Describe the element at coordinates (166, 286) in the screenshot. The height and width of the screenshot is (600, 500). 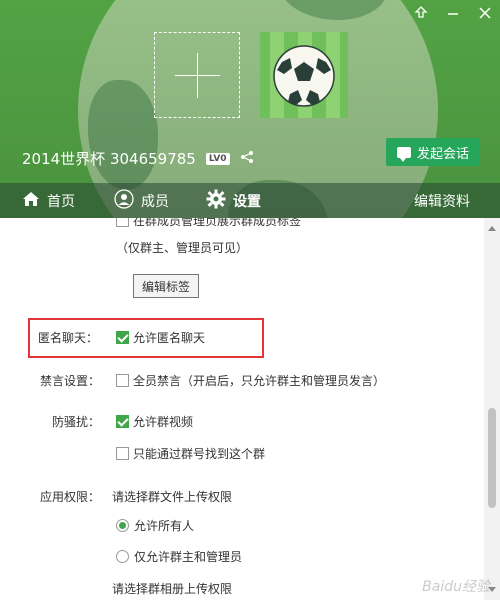
I see `edit-tag-button: 编辑标签` at that location.